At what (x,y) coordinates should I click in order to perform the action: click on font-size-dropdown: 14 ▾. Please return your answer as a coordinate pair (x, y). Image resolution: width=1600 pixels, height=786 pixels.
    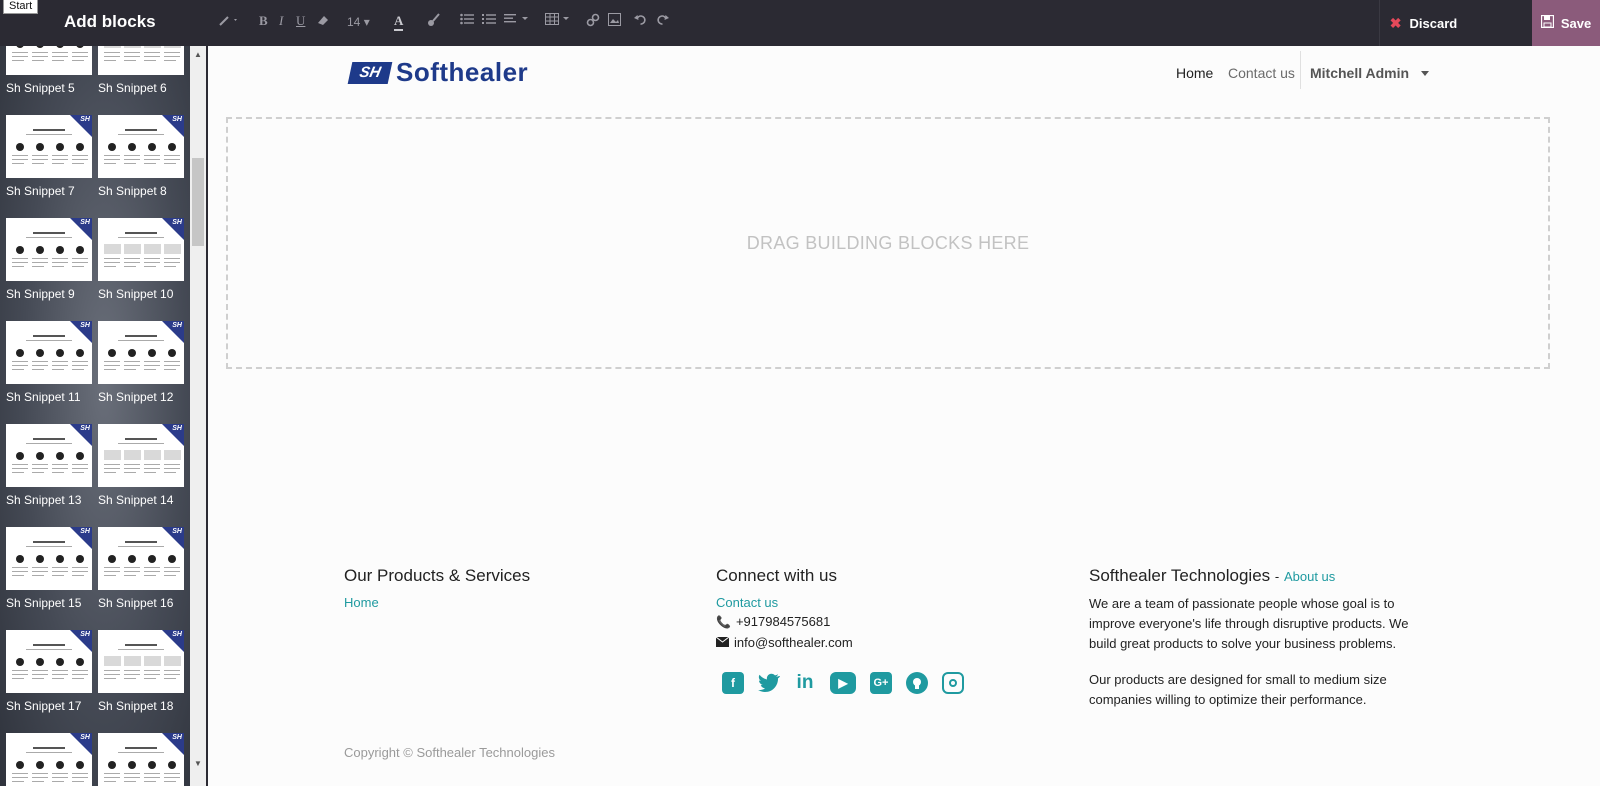
    Looking at the image, I should click on (358, 22).